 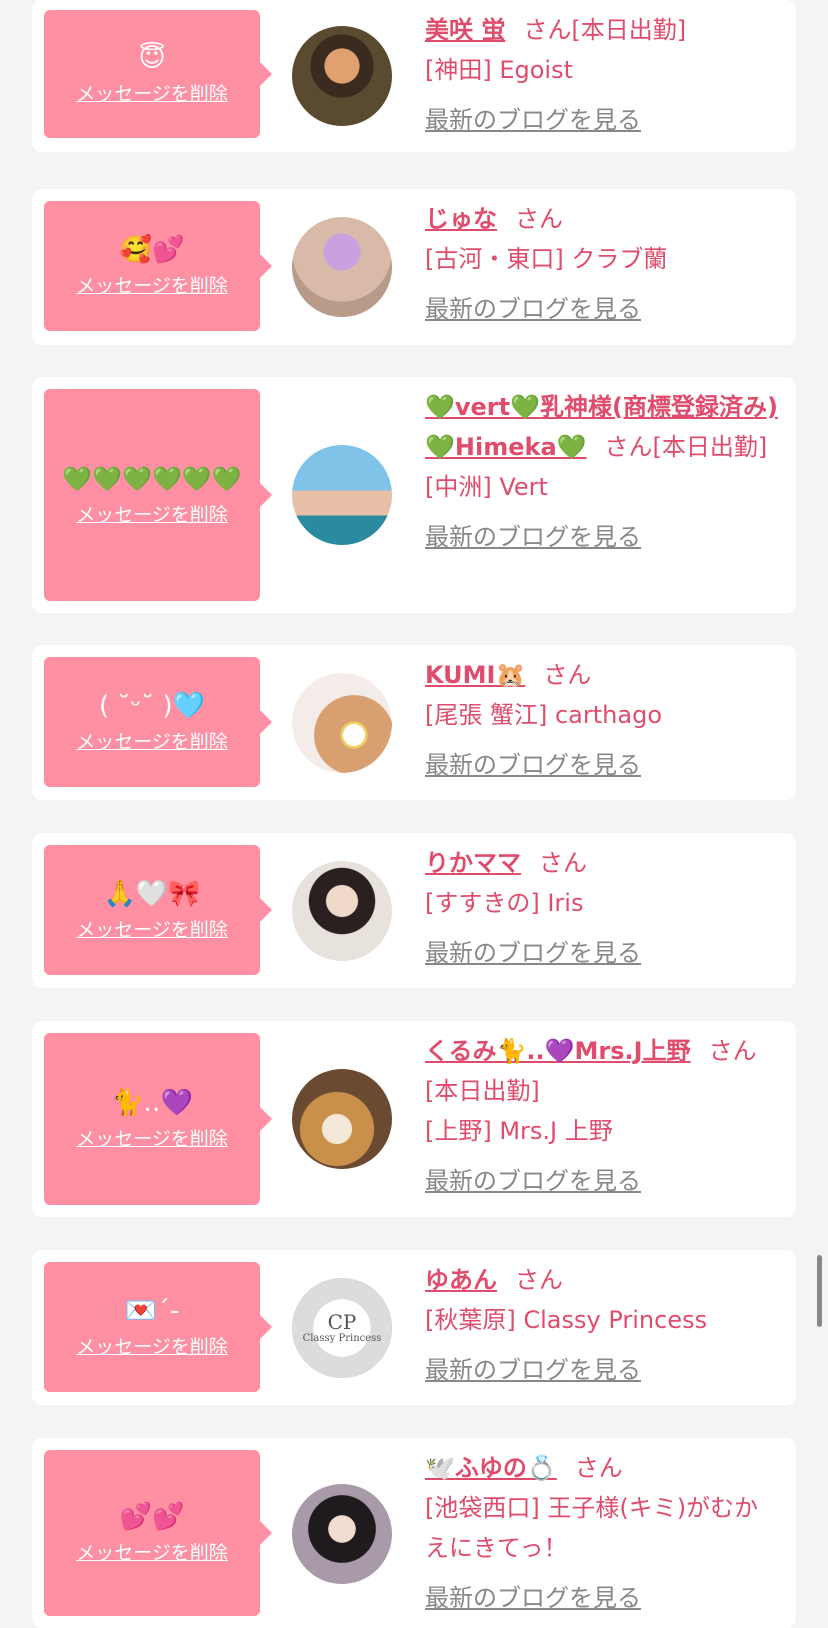 What do you see at coordinates (152, 1310) in the screenshot?
I see `message-emoji: 💌´-` at bounding box center [152, 1310].